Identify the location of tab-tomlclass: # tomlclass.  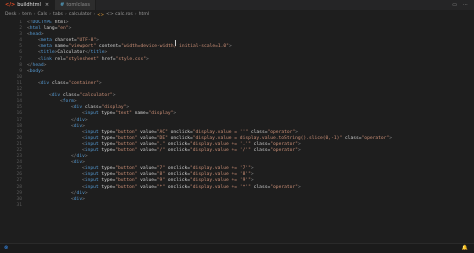
(76, 5).